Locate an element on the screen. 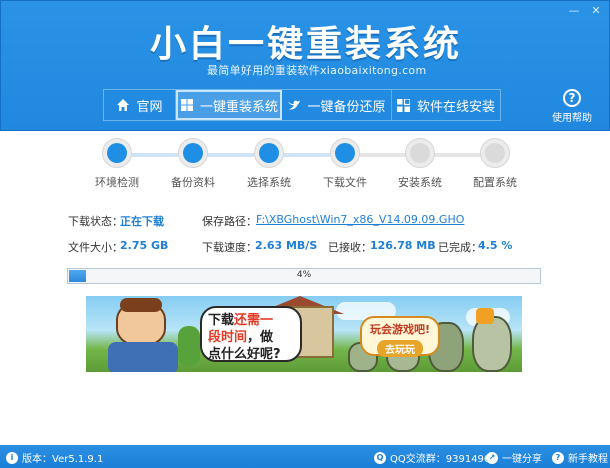  ad-speech-bubble: 下载还需一 段时间，做 点什么好呢? is located at coordinates (251, 334).